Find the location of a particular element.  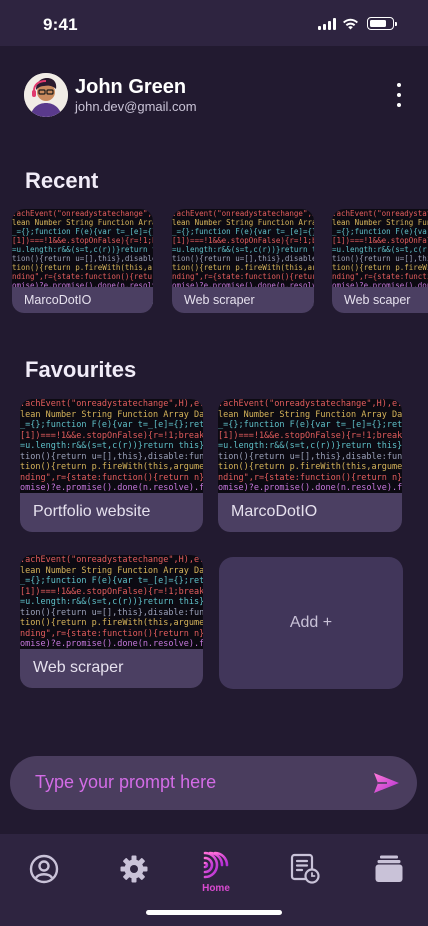

status-icons is located at coordinates (357, 23).